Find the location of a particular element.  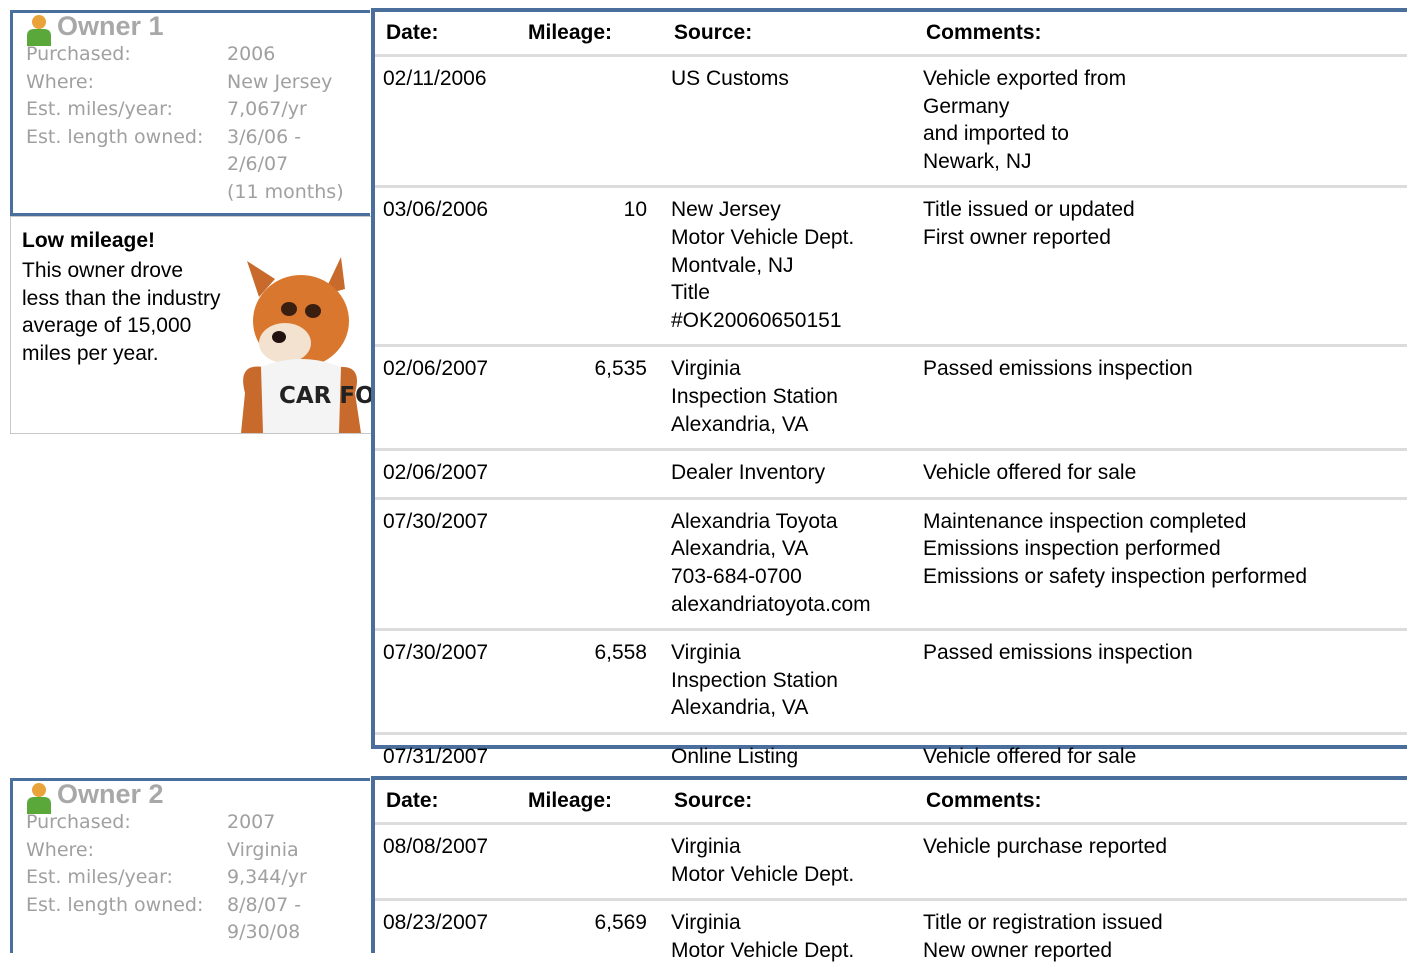

info-row: Purchased: 2006 is located at coordinates (191, 55).